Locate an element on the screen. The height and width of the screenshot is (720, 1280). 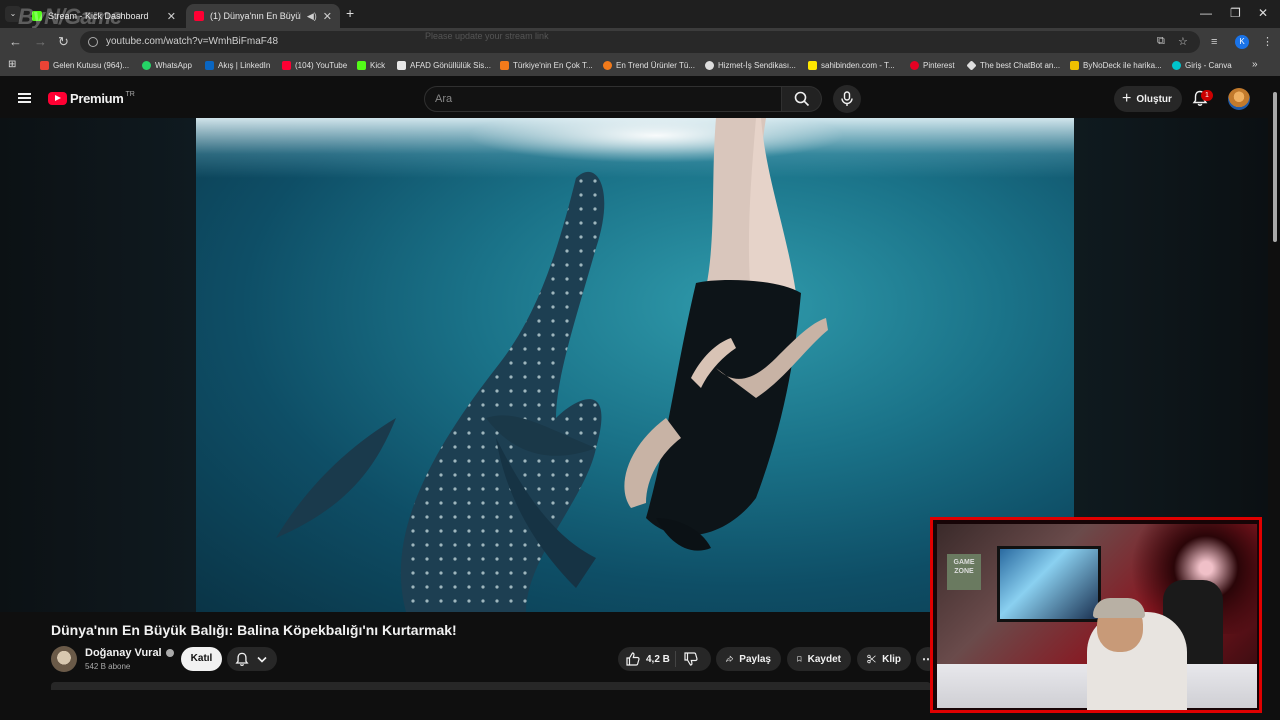
bynodeck-icon is located at coordinates (1074, 65).